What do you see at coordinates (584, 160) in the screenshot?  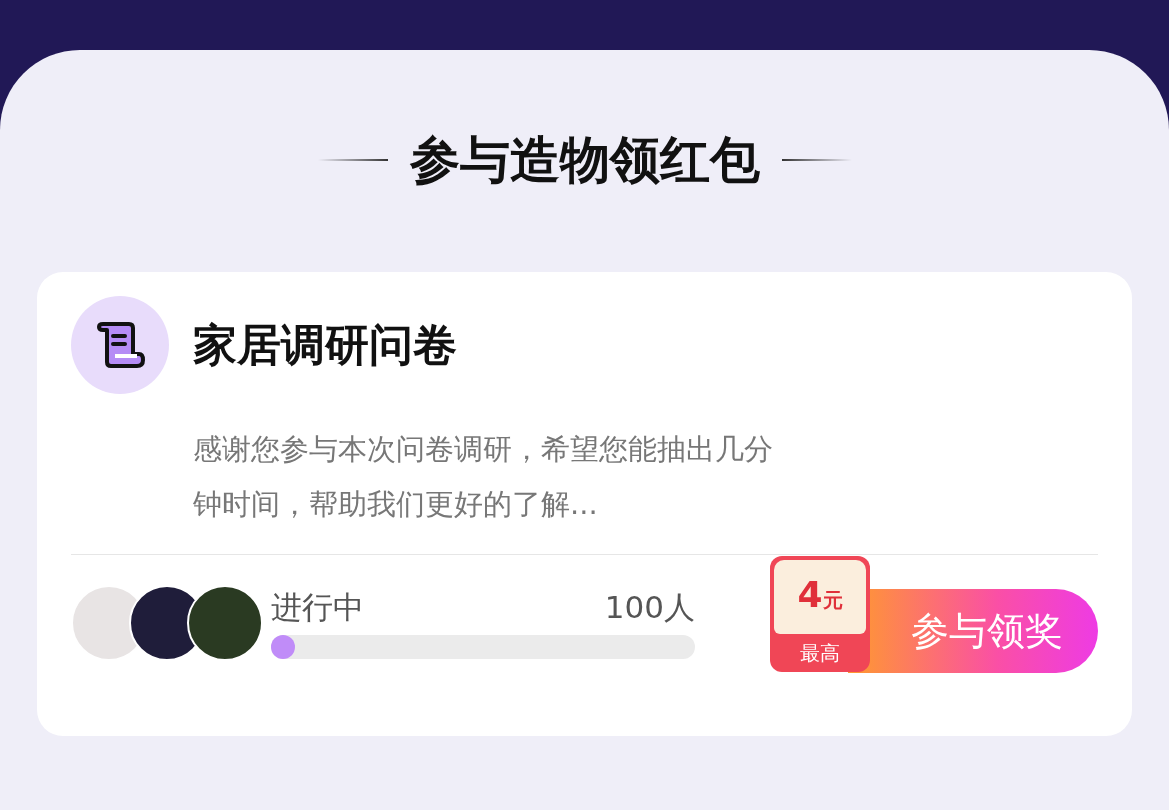 I see `section-heading: 参与造物领红包` at bounding box center [584, 160].